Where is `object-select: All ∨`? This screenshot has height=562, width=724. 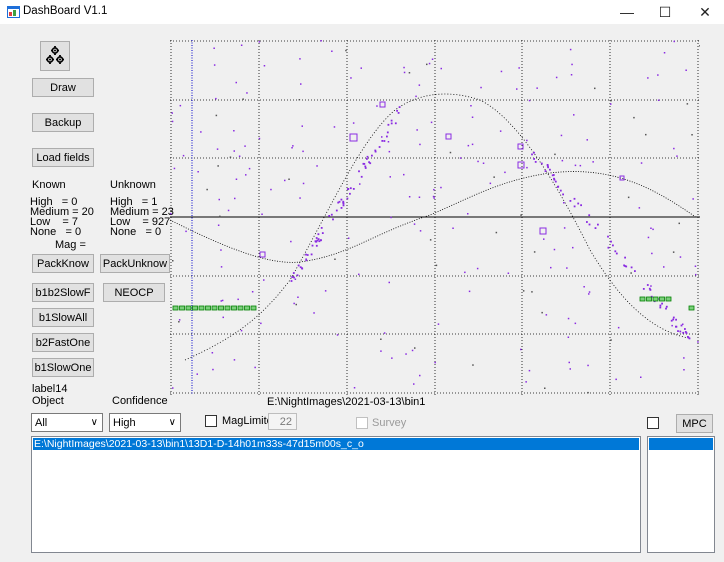
object-select: All ∨ is located at coordinates (67, 422).